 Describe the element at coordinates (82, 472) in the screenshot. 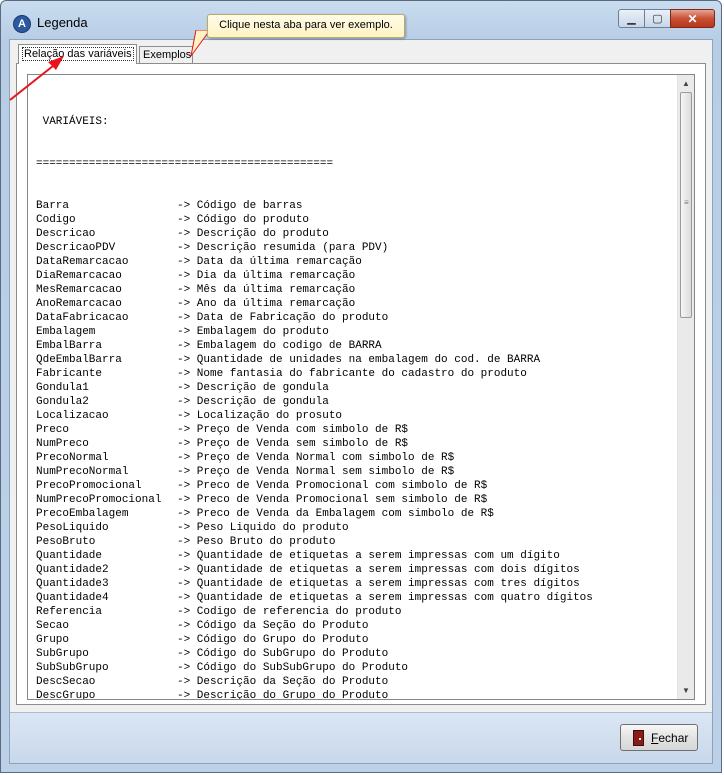

I see `variable-name: NumPrecoNormal` at that location.